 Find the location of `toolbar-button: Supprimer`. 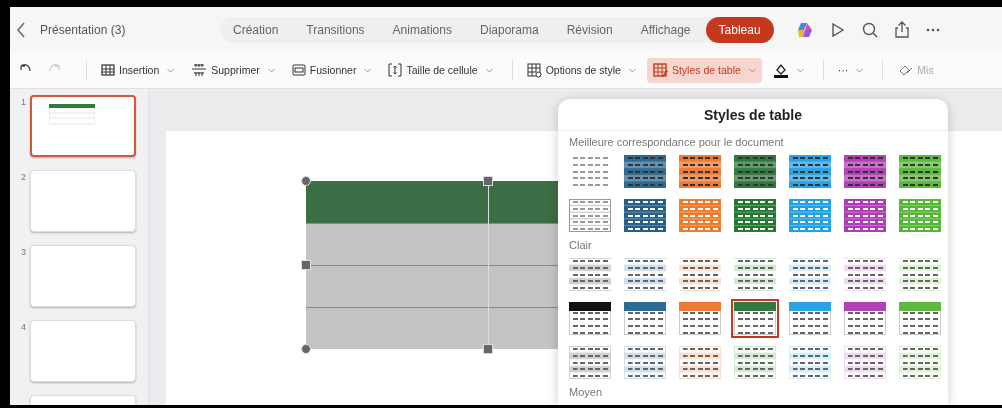

toolbar-button: Supprimer is located at coordinates (233, 70).